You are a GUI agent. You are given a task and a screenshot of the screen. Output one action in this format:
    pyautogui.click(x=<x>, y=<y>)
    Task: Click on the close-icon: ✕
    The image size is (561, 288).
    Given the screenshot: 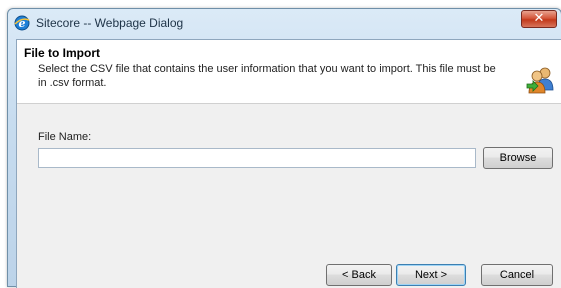 What is the action you would take?
    pyautogui.click(x=539, y=18)
    